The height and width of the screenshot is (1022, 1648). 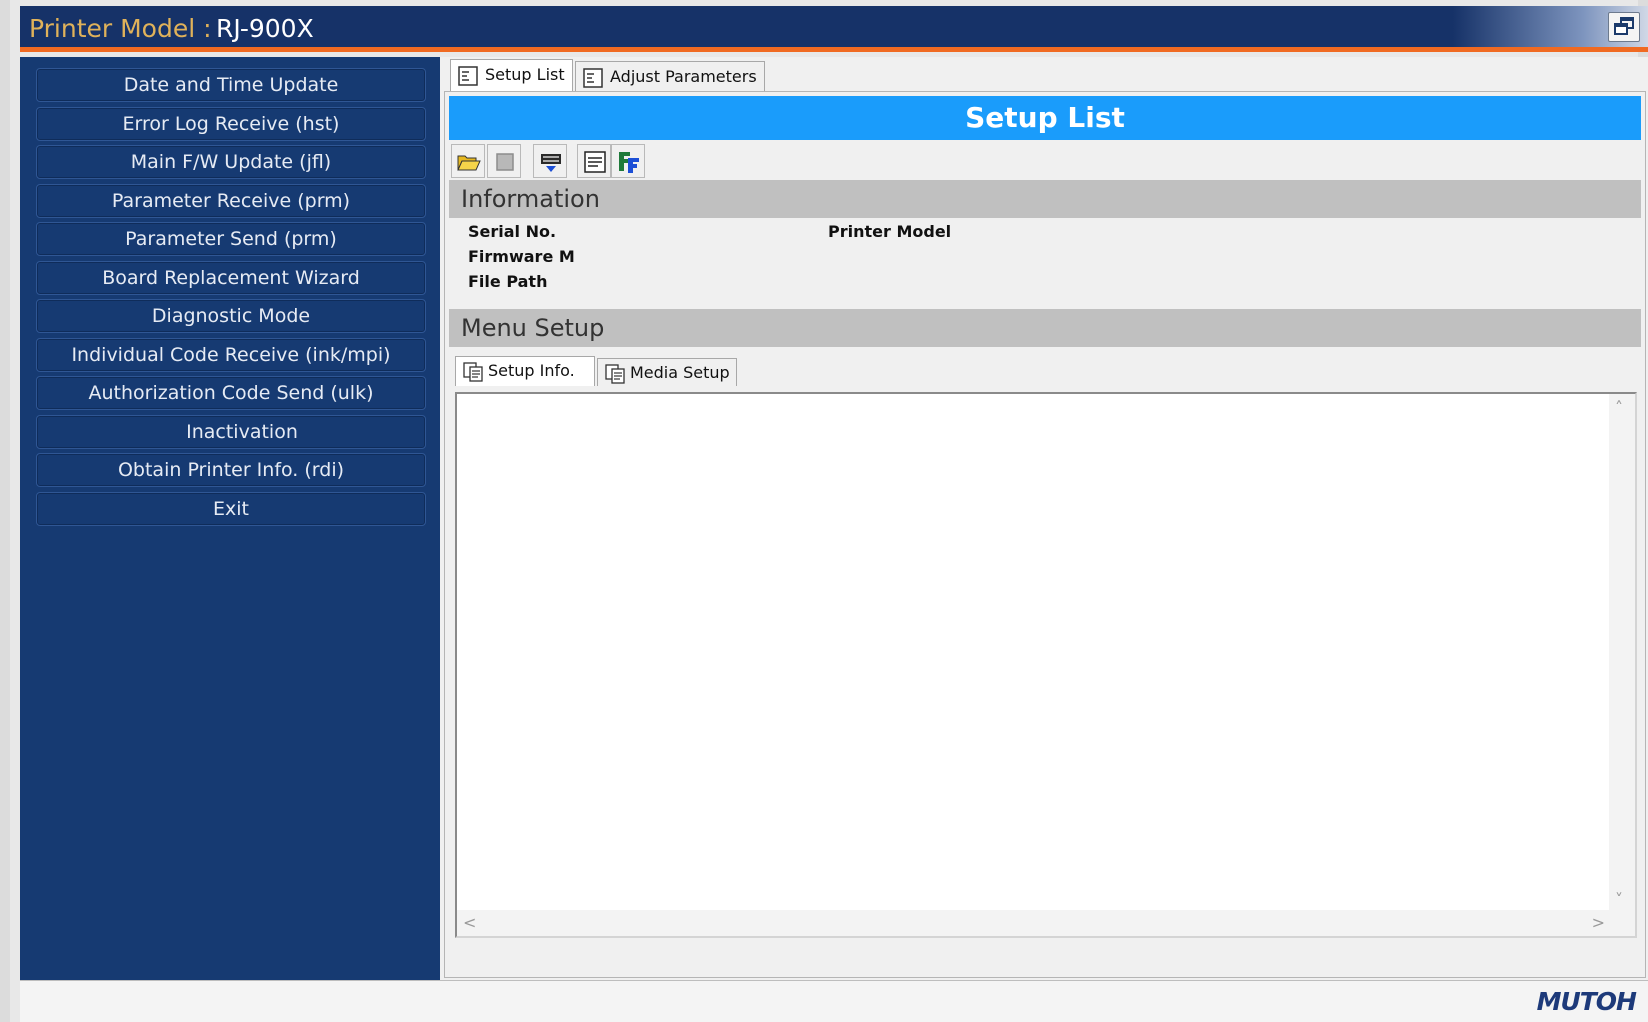 What do you see at coordinates (231, 393) in the screenshot?
I see `authorization-code-send-button: Authorization Code Send (ulk)` at bounding box center [231, 393].